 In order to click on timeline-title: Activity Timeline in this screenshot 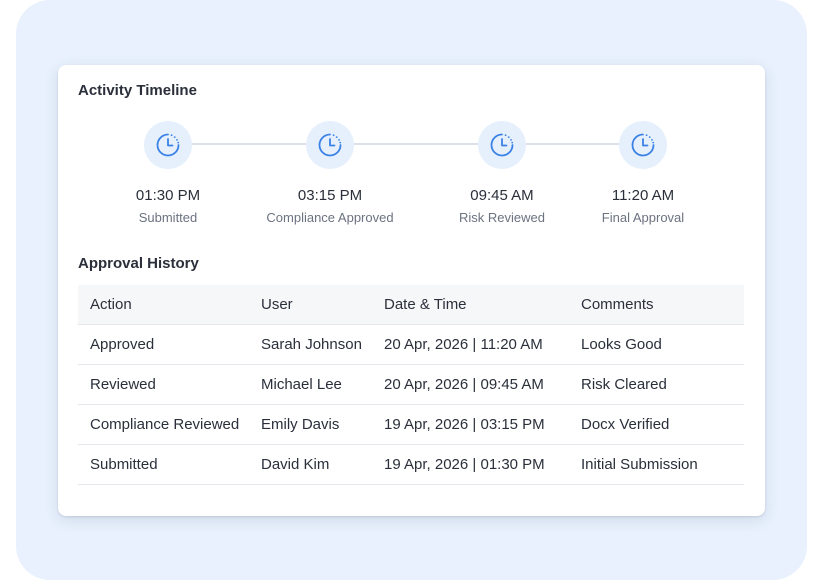, I will do `click(137, 90)`.